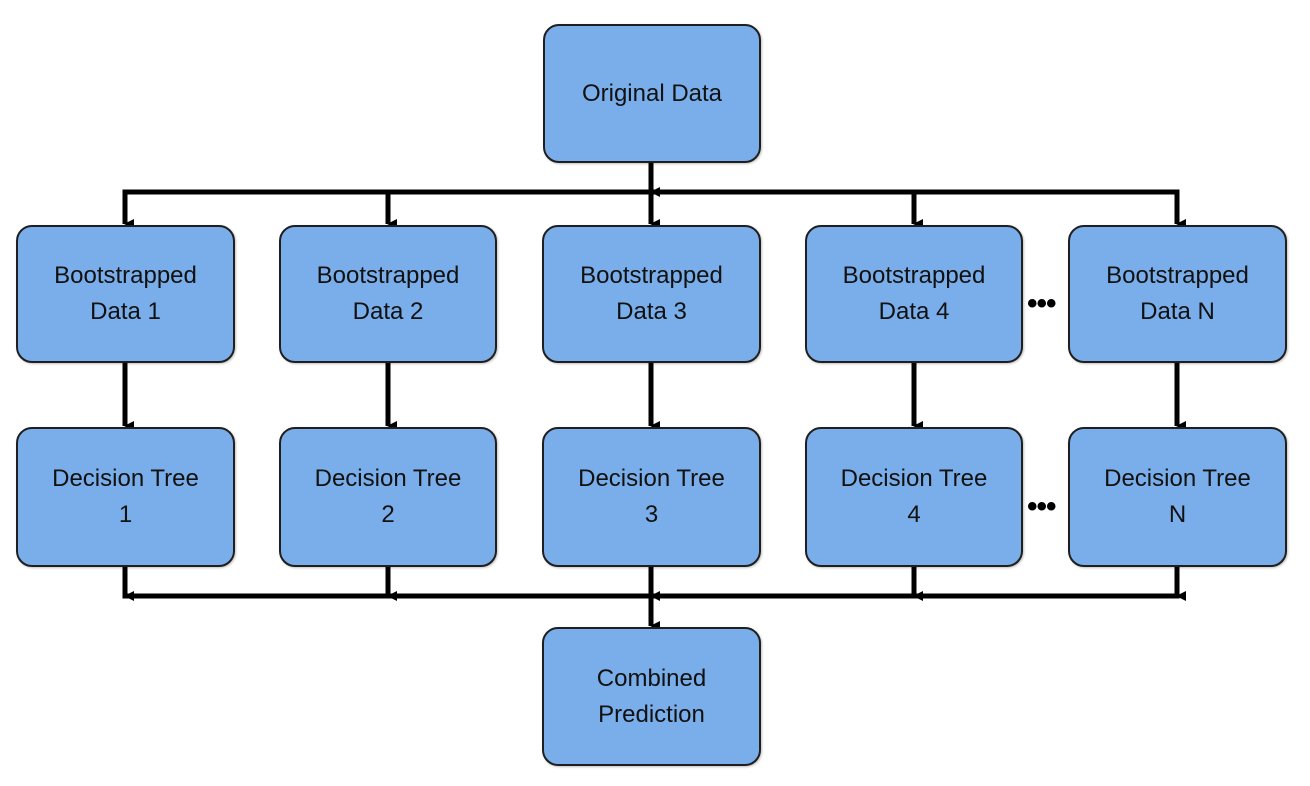 The height and width of the screenshot is (786, 1310). I want to click on ellipsis-row-1: •••, so click(1041, 303).